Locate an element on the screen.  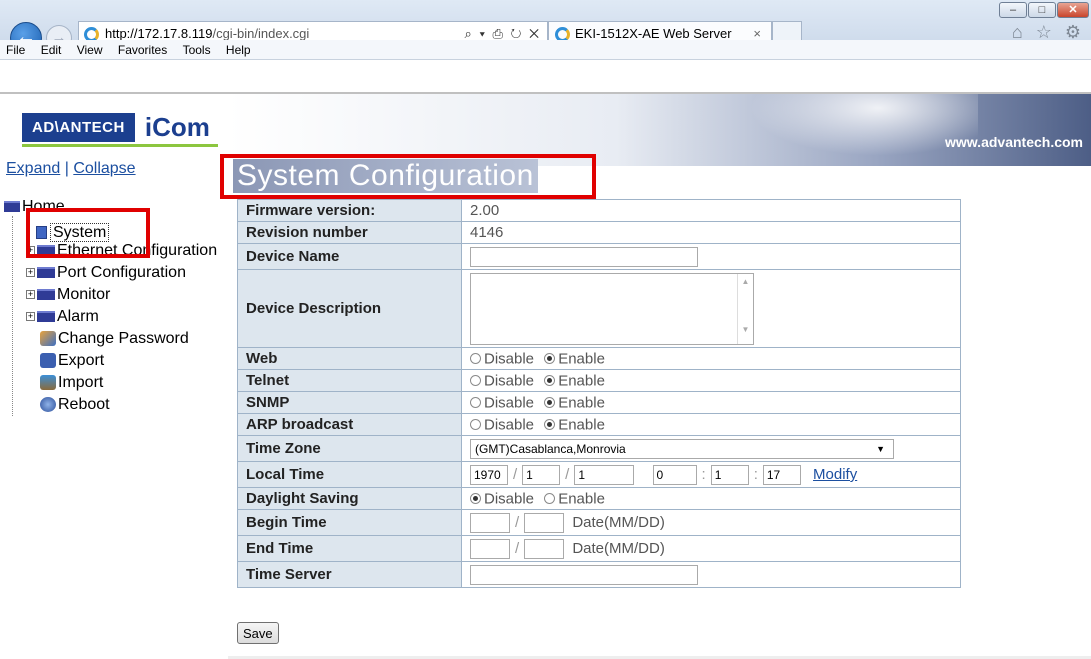
sidebar-item-label: Alarm is located at coordinates (78, 316).